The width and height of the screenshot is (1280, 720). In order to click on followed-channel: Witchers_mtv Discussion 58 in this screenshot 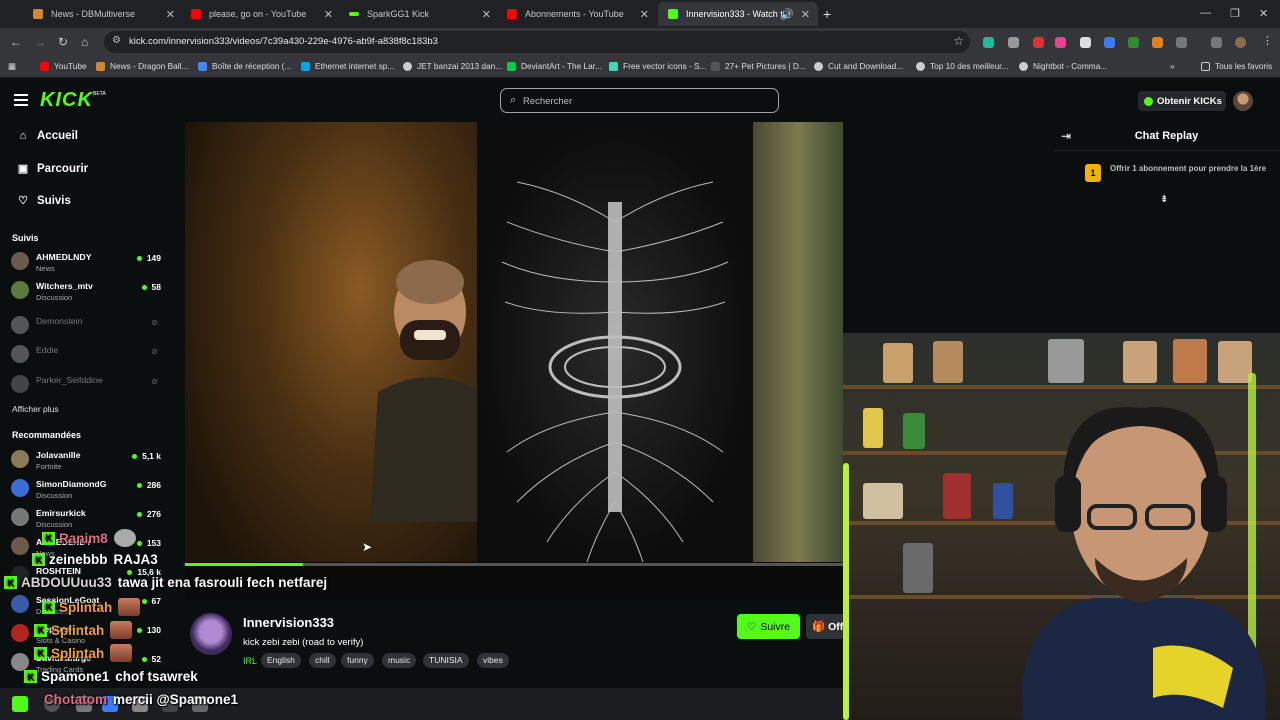, I will do `click(86, 292)`.